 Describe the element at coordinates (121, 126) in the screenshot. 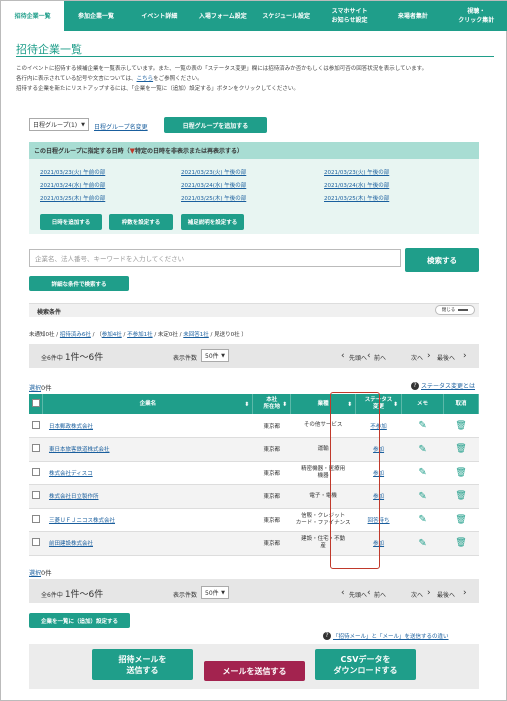

I see `group-rename-link: 日程グループ名変更` at that location.